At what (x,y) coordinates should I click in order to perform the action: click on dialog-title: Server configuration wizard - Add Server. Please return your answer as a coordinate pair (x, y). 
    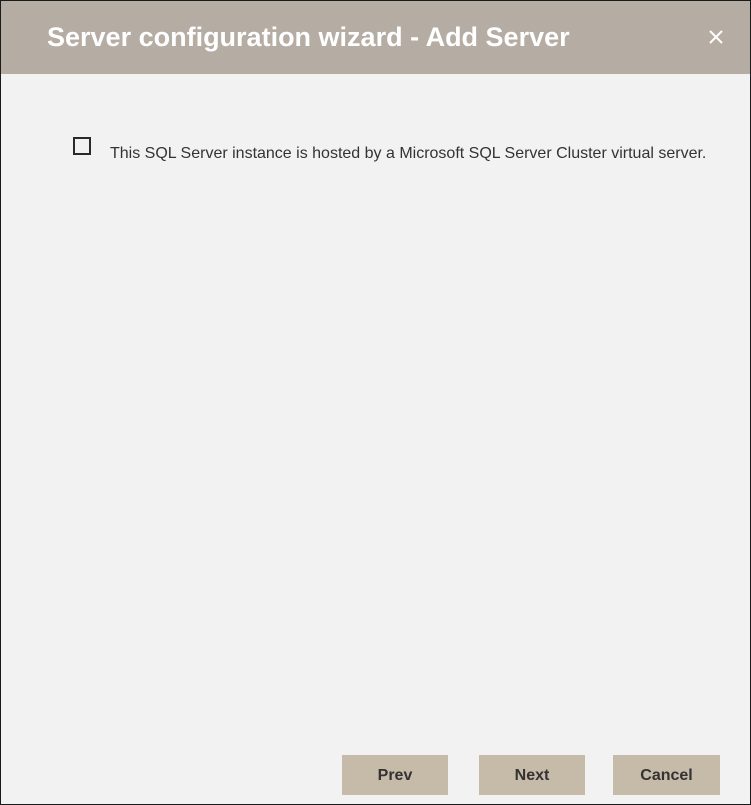
    Looking at the image, I should click on (308, 37).